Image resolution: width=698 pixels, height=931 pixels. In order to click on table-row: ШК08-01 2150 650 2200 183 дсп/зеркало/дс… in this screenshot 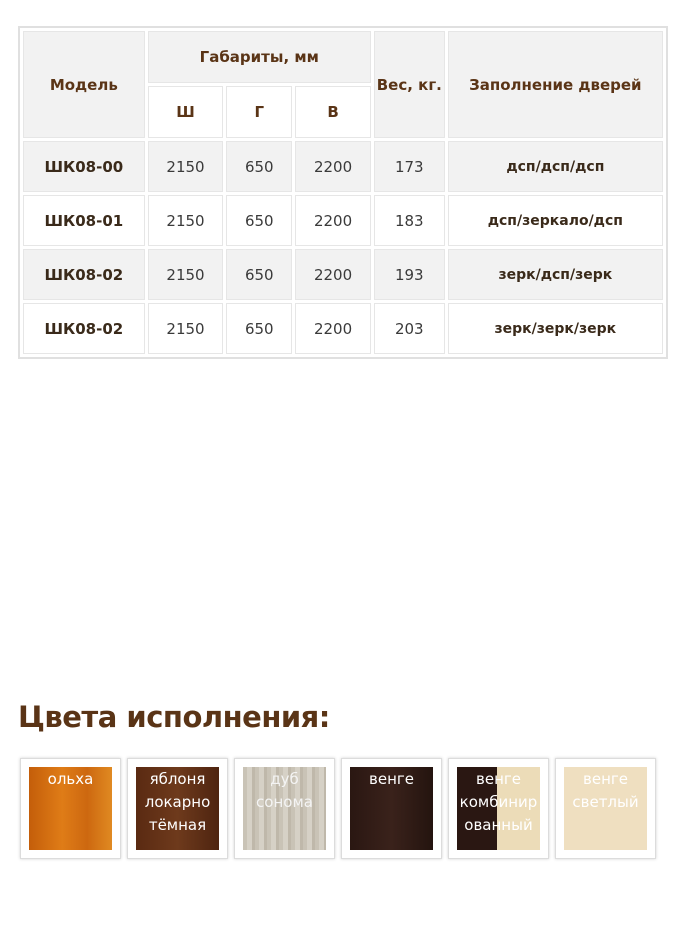, I will do `click(343, 220)`.